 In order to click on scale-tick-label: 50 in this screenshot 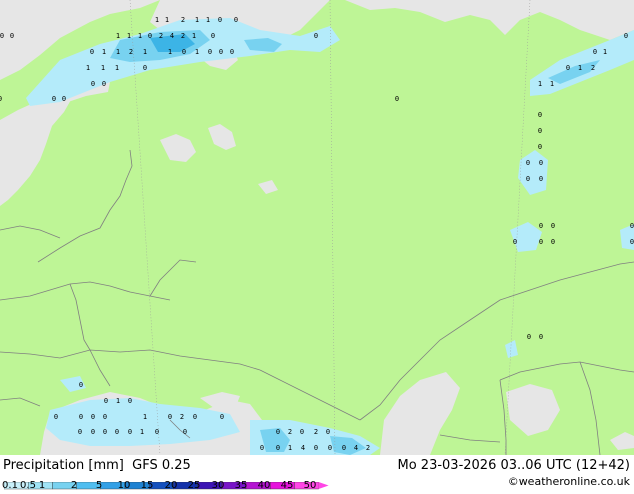, I will do `click(310, 485)`.